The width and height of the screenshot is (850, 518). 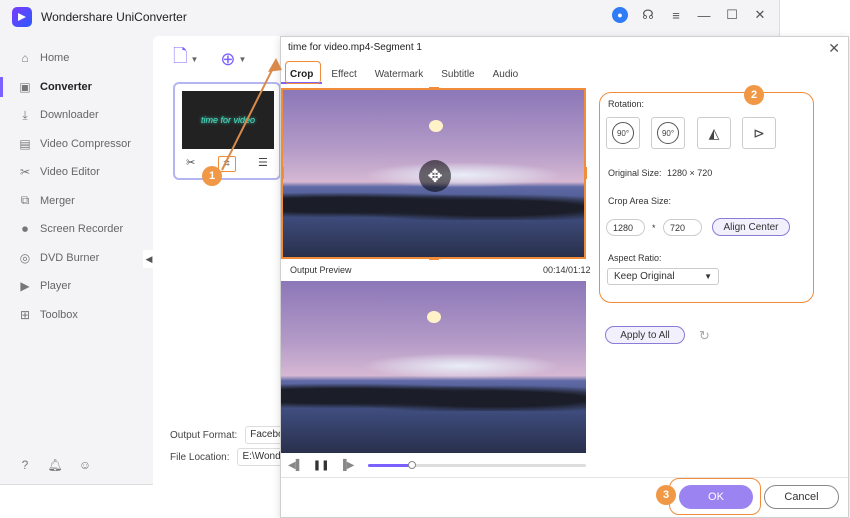 I want to click on sidebar-item-video-compressor: ▤ Video Compressor, so click(x=75, y=144).